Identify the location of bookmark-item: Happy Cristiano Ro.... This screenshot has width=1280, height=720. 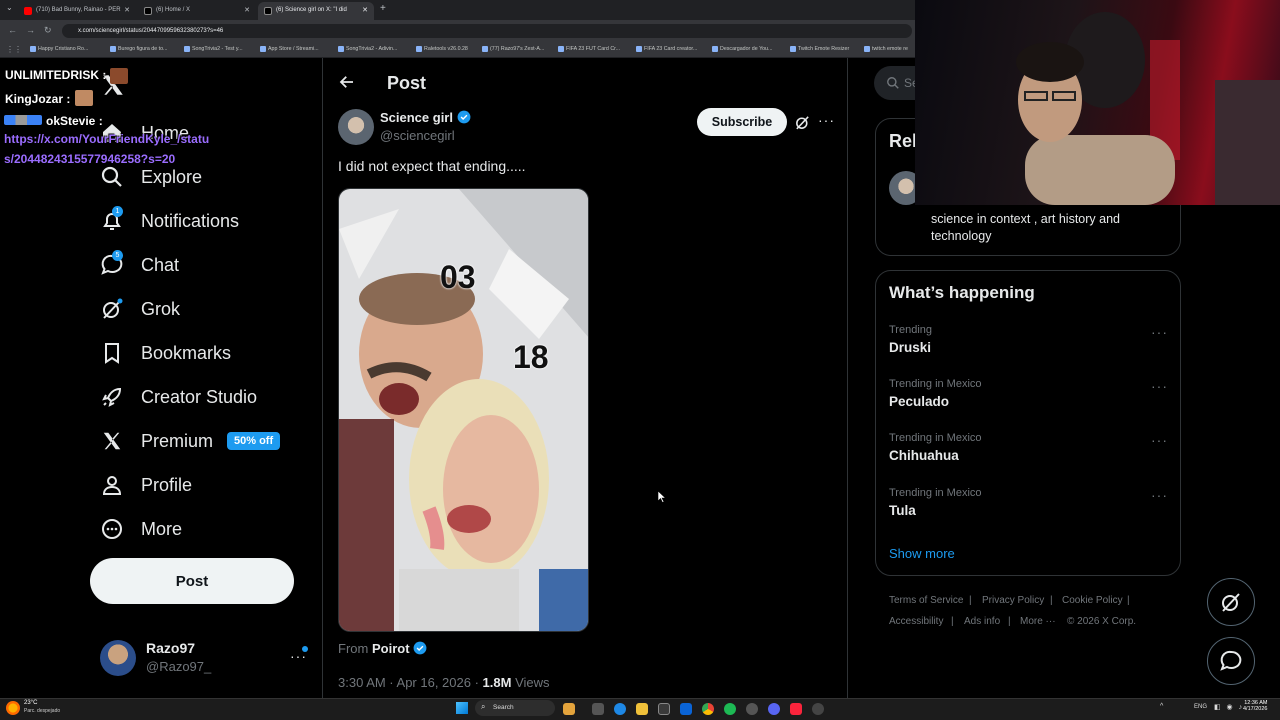
(59, 49).